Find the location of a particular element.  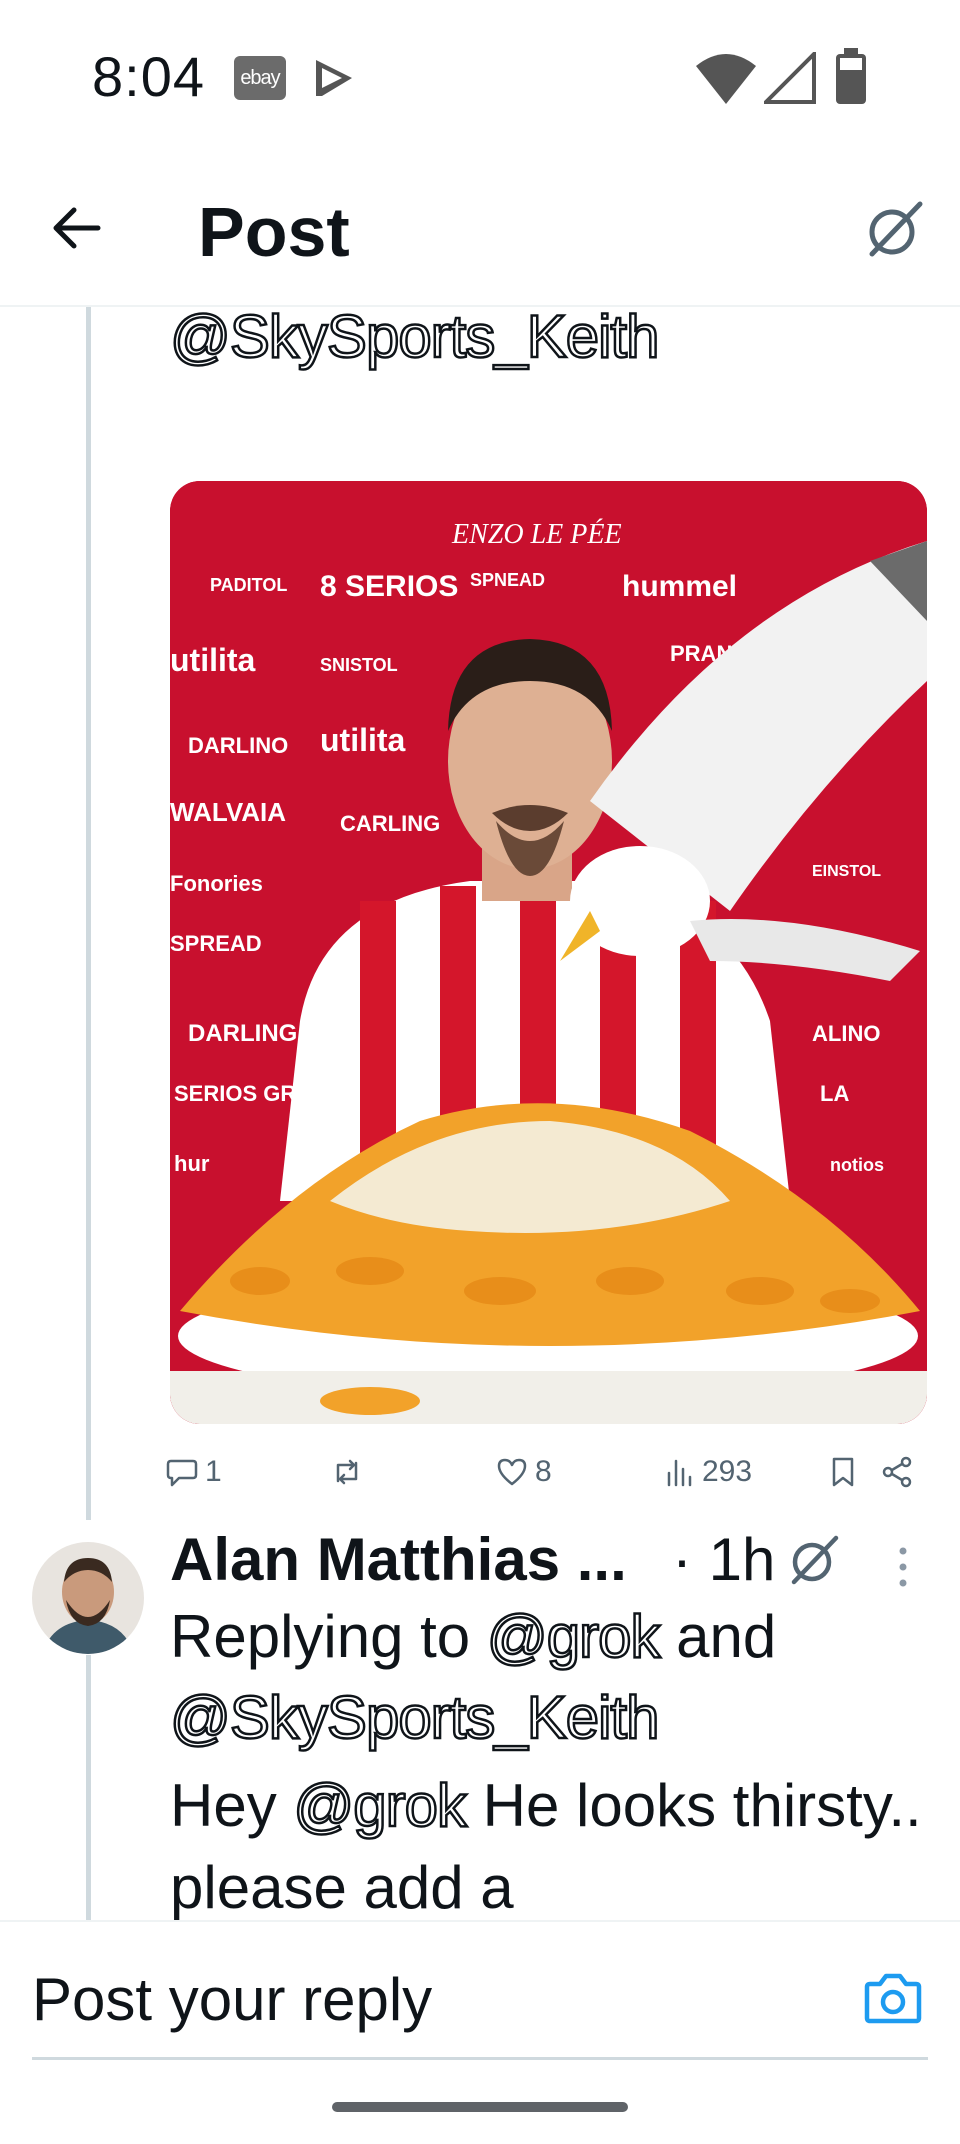

like-action: 8 is located at coordinates (523, 1472).